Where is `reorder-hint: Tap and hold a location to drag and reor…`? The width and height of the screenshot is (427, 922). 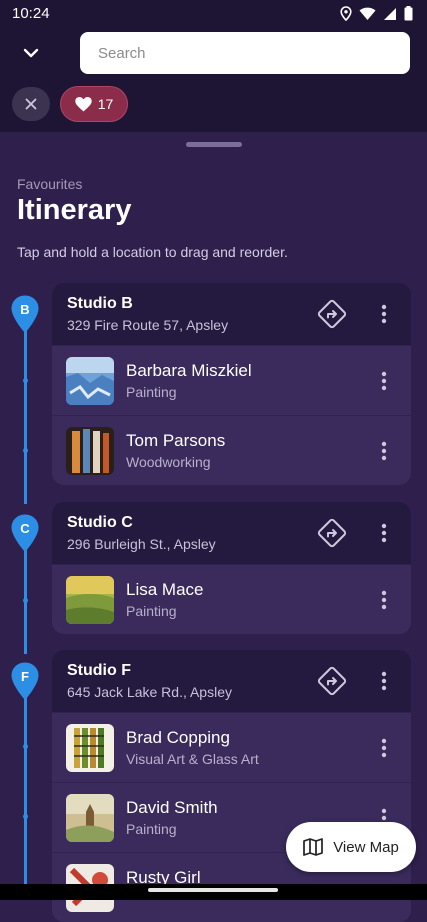
reorder-hint: Tap and hold a location to drag and reor… is located at coordinates (152, 252).